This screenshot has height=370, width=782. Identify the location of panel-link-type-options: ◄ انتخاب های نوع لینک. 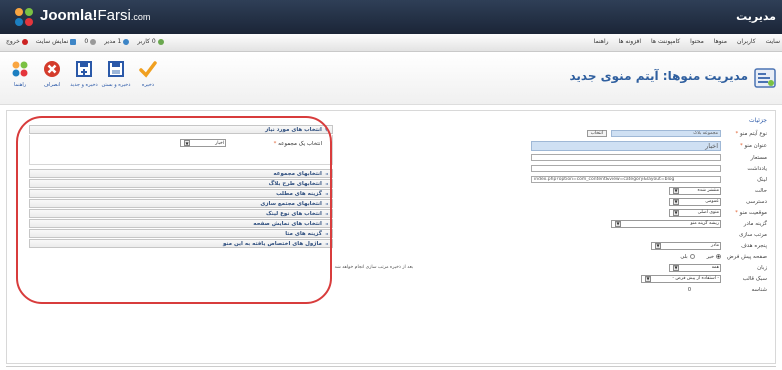
(181, 213).